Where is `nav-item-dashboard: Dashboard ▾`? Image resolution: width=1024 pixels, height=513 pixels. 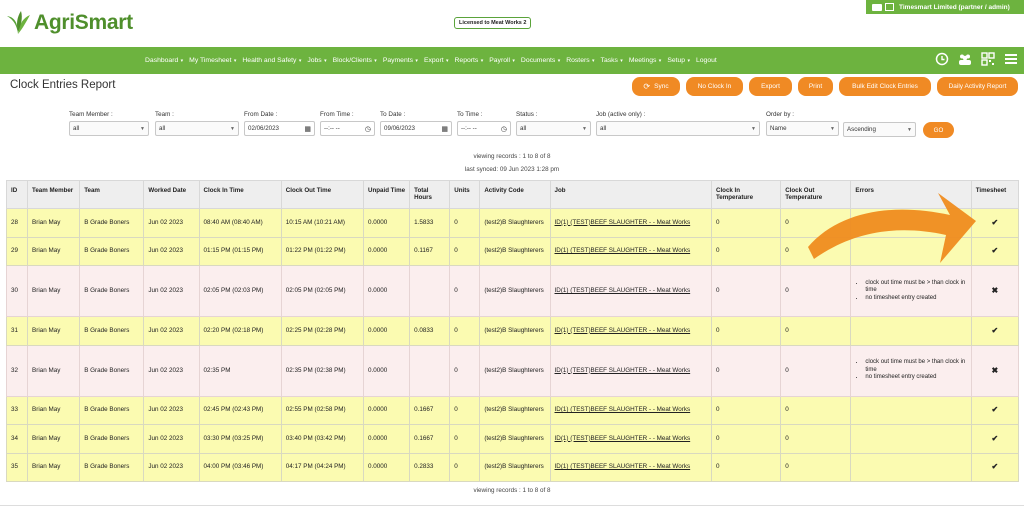 nav-item-dashboard: Dashboard ▾ is located at coordinates (164, 60).